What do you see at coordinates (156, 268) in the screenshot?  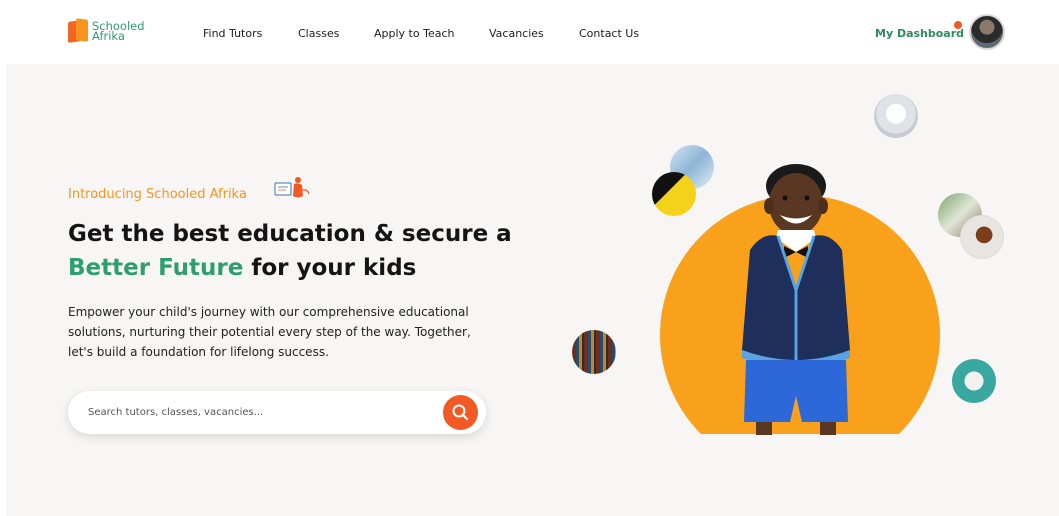 I see `headline-highlight: Better Future` at bounding box center [156, 268].